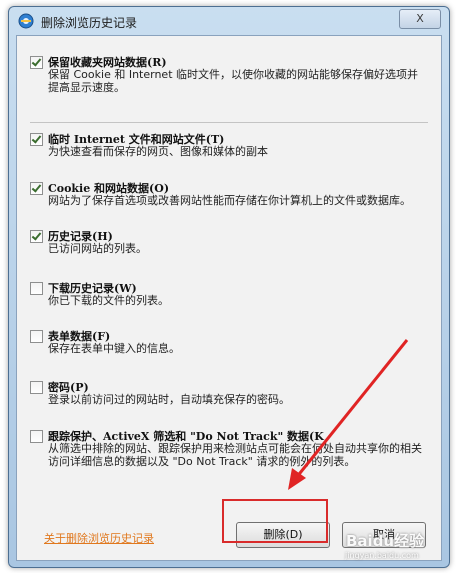  Describe the element at coordinates (275, 521) in the screenshot. I see `highlight-box` at that location.